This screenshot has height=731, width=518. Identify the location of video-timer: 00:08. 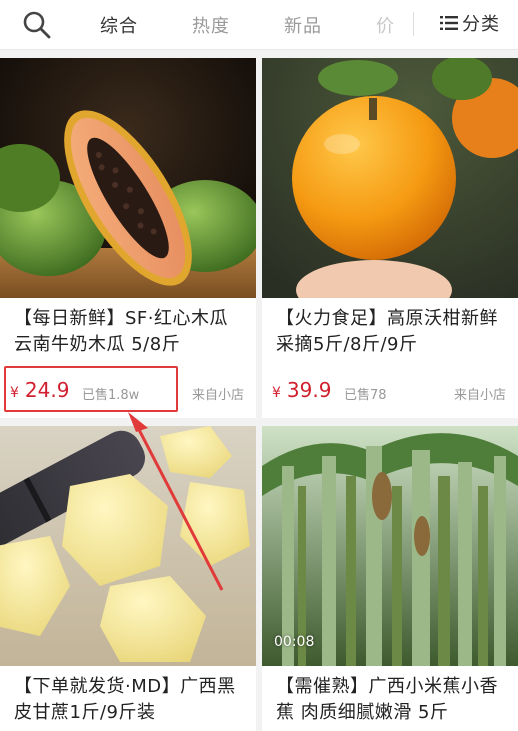
(294, 642).